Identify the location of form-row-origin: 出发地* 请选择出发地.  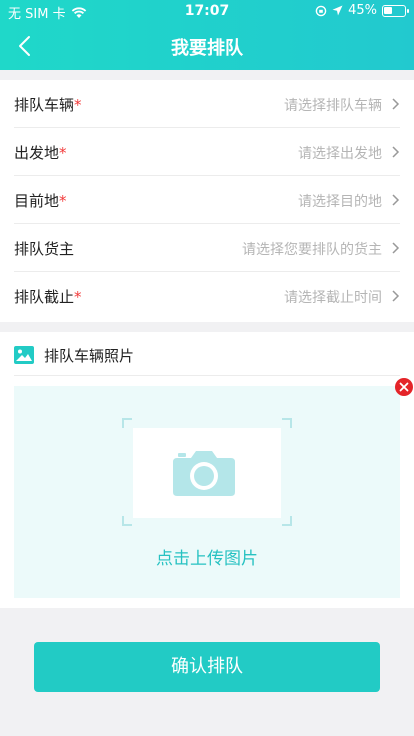
(207, 152).